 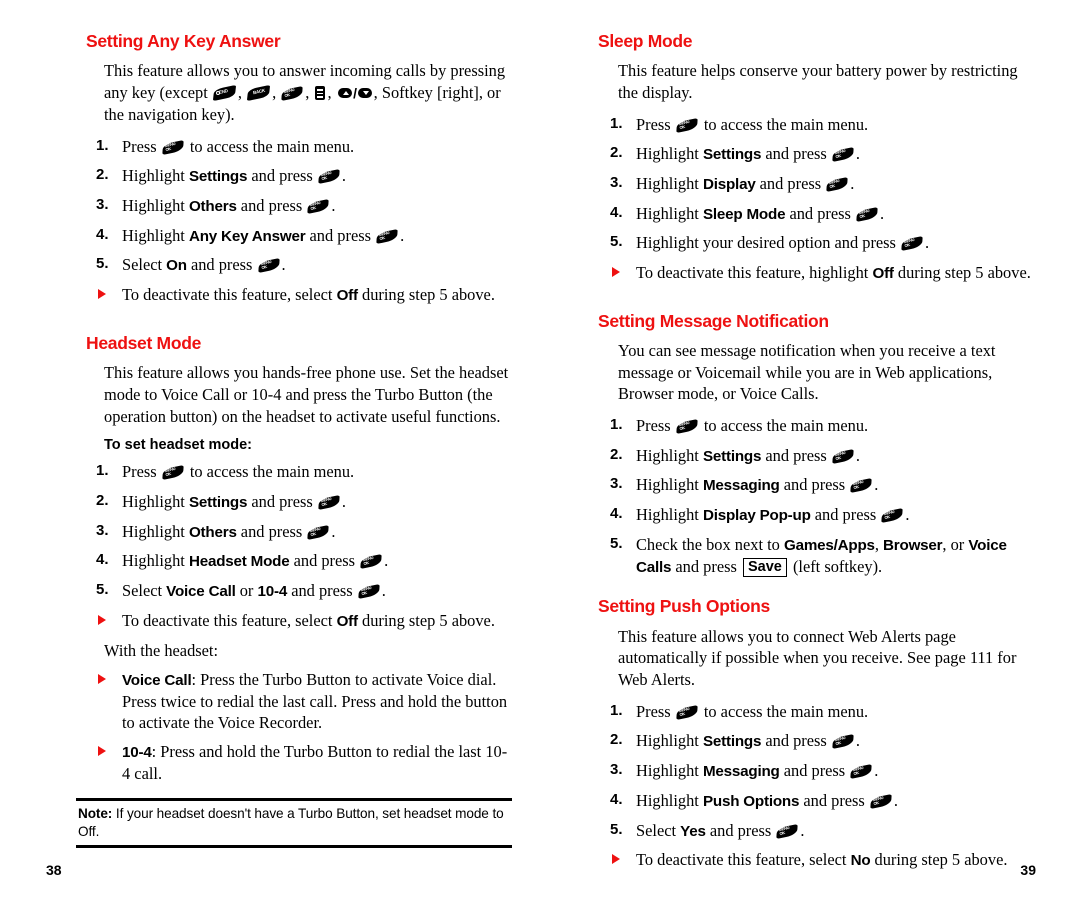 I want to click on ui-term-browser: Browser, so click(x=913, y=545).